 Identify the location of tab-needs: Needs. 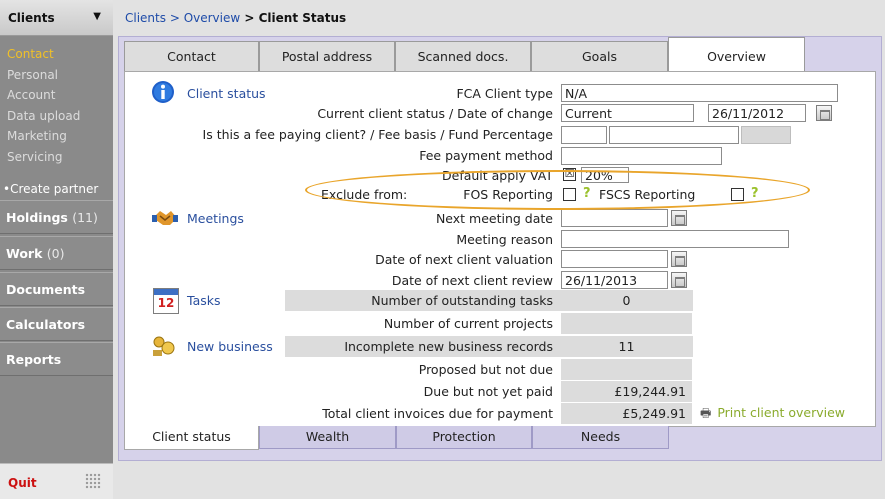
(600, 437).